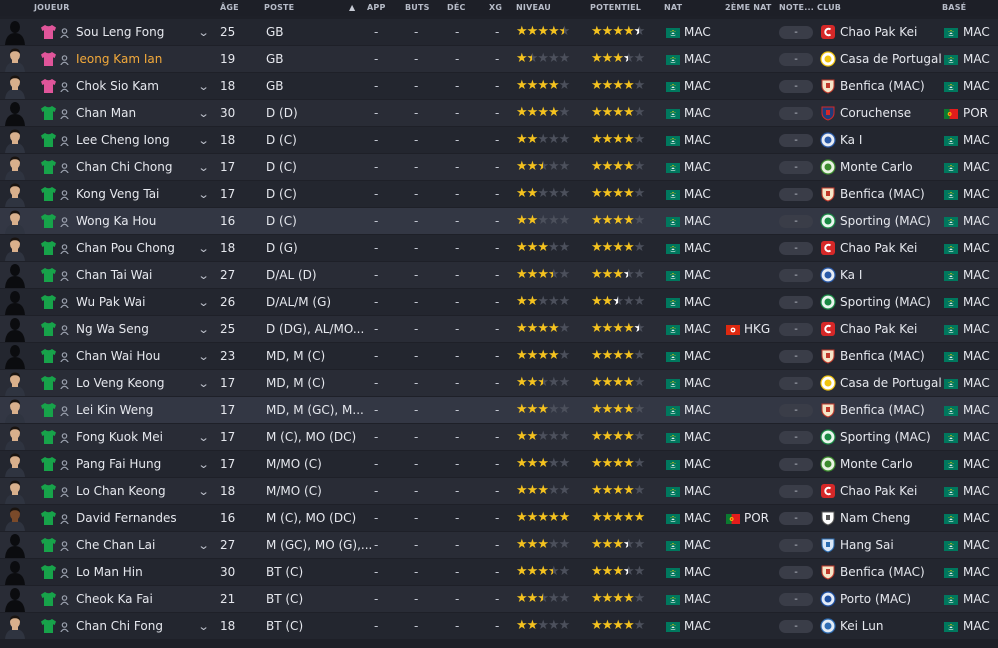 This screenshot has width=998, height=648. I want to click on col-dec: DÉC, so click(456, 7).